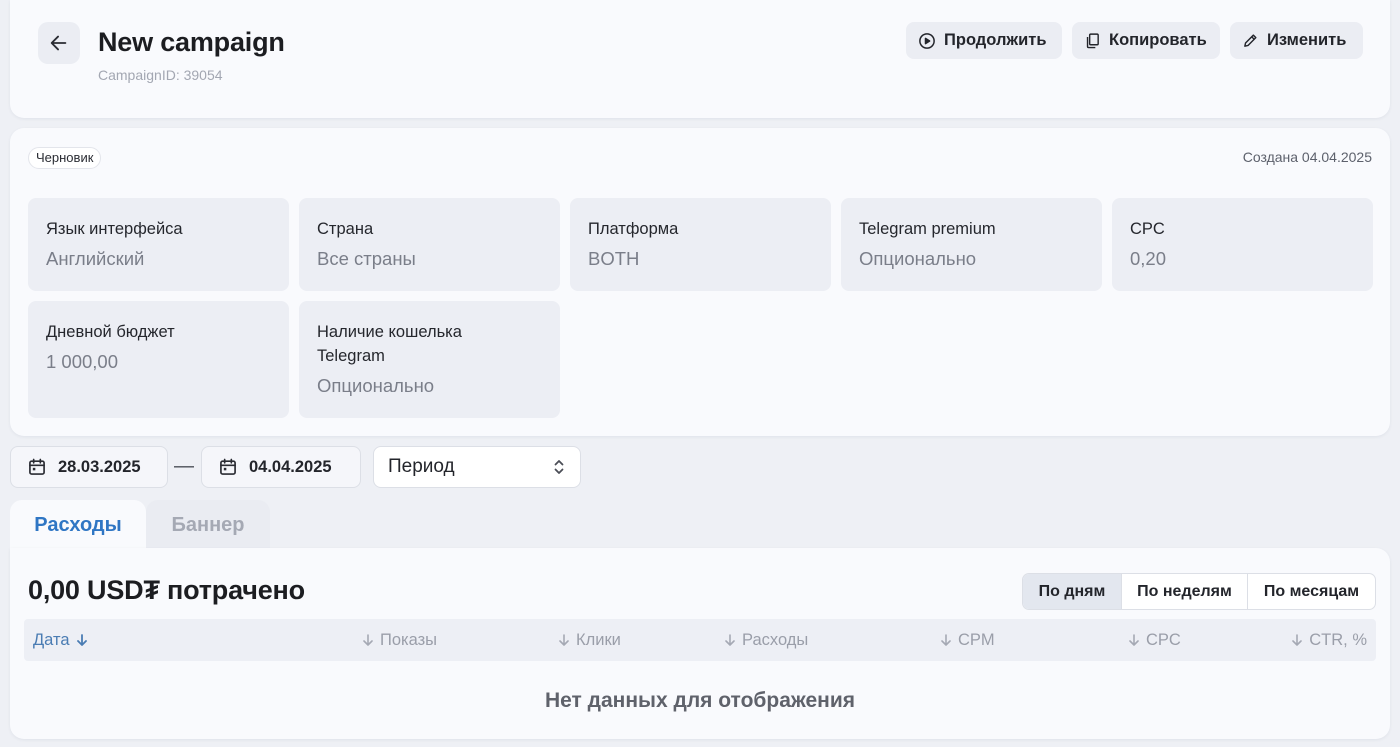 This screenshot has height=747, width=1400. What do you see at coordinates (345, 229) in the screenshot?
I see `tile-label: Страна` at bounding box center [345, 229].